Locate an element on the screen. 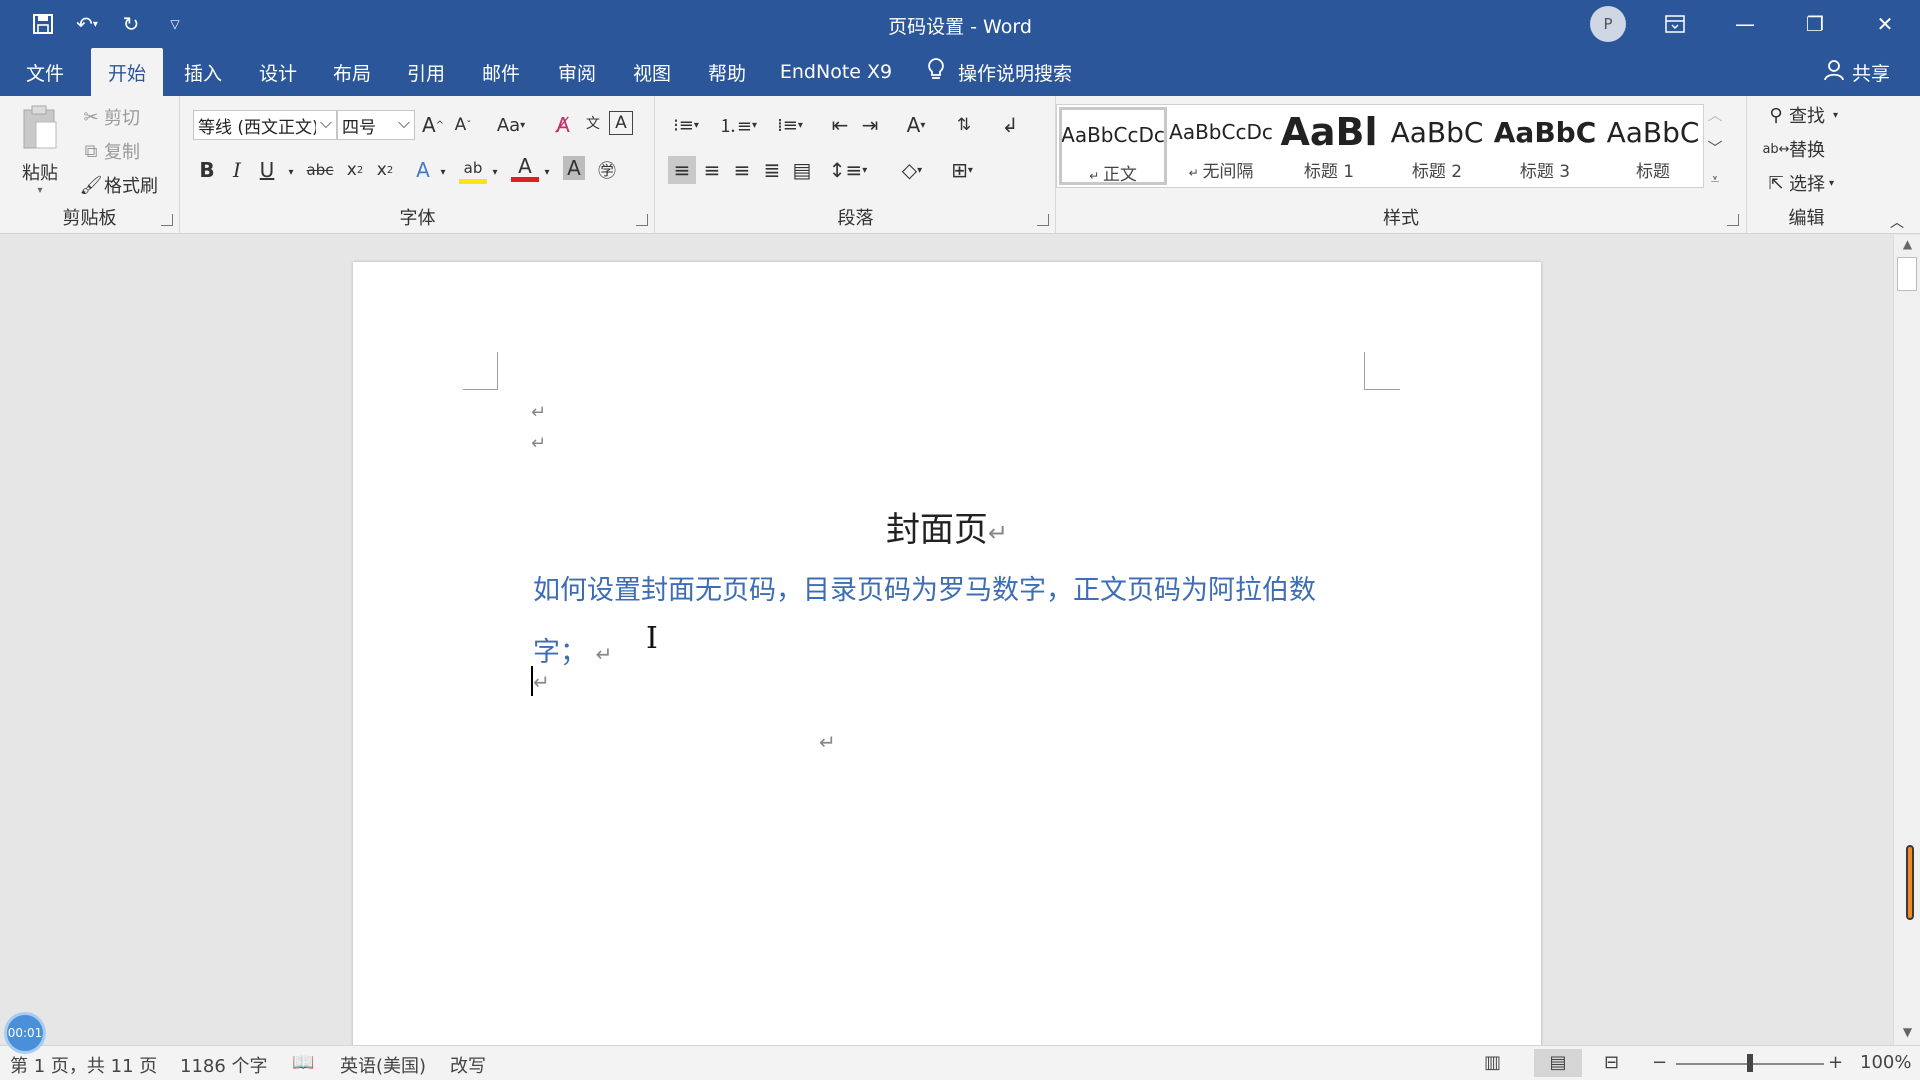 This screenshot has height=1080, width=1920. tell-me-search: 操作说明搜索 is located at coordinates (999, 72).